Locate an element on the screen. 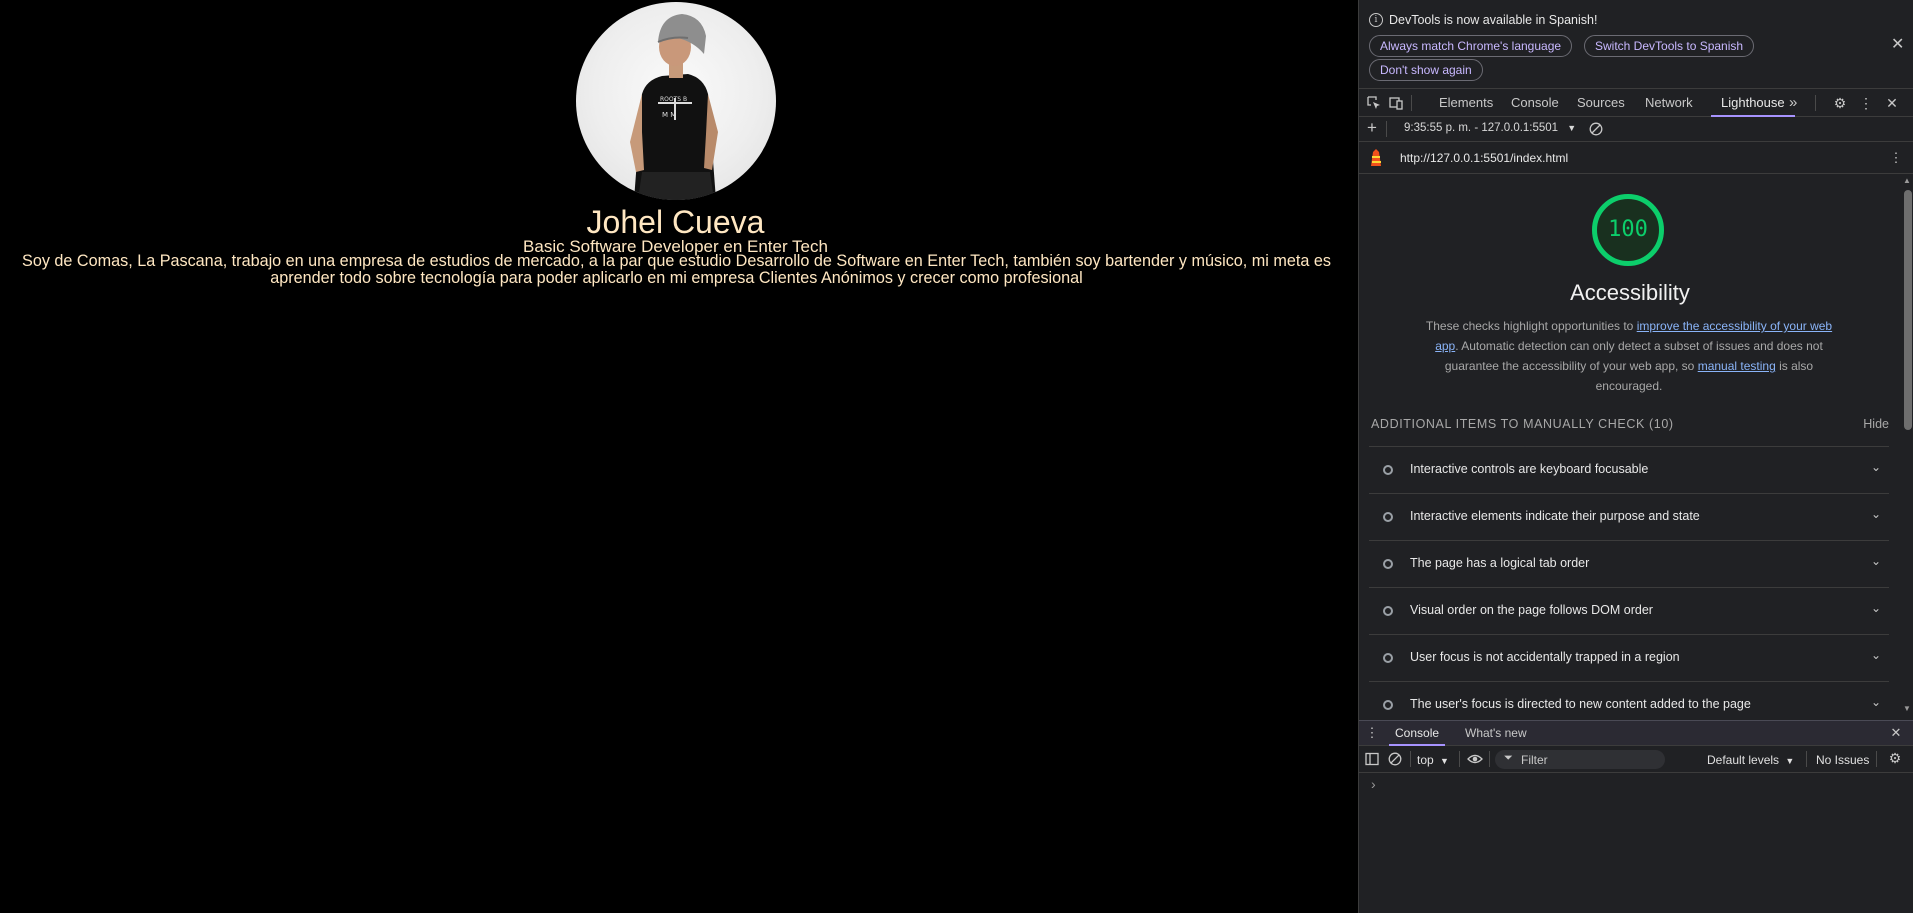  scroll-down-icon: ▼ is located at coordinates (1907, 708).